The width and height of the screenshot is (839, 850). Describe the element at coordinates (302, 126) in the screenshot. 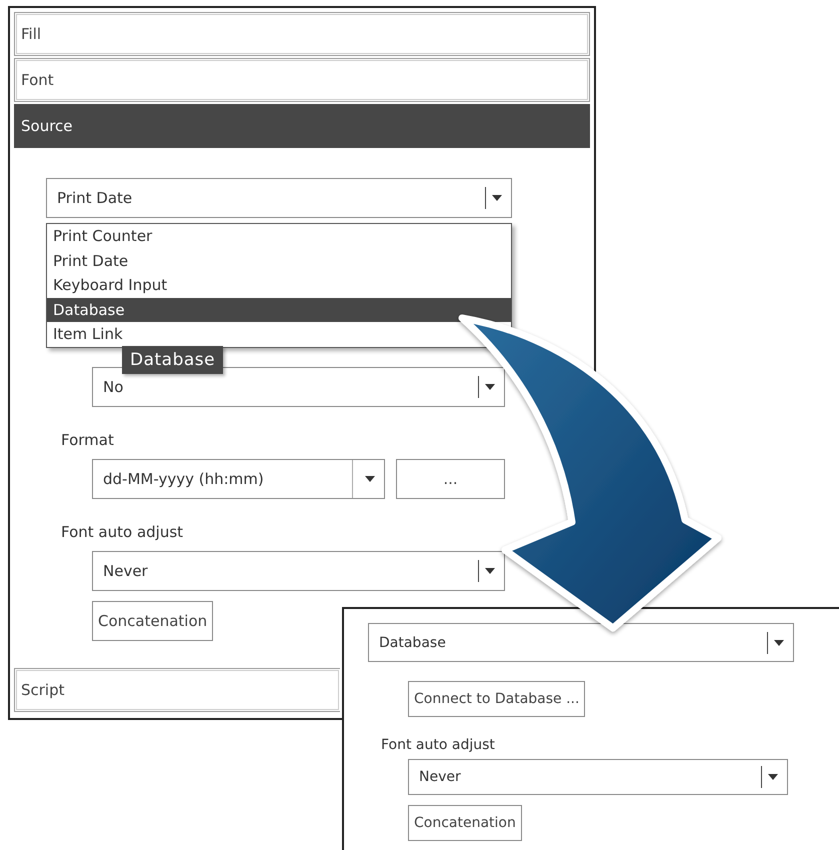

I see `section-header: Source` at that location.